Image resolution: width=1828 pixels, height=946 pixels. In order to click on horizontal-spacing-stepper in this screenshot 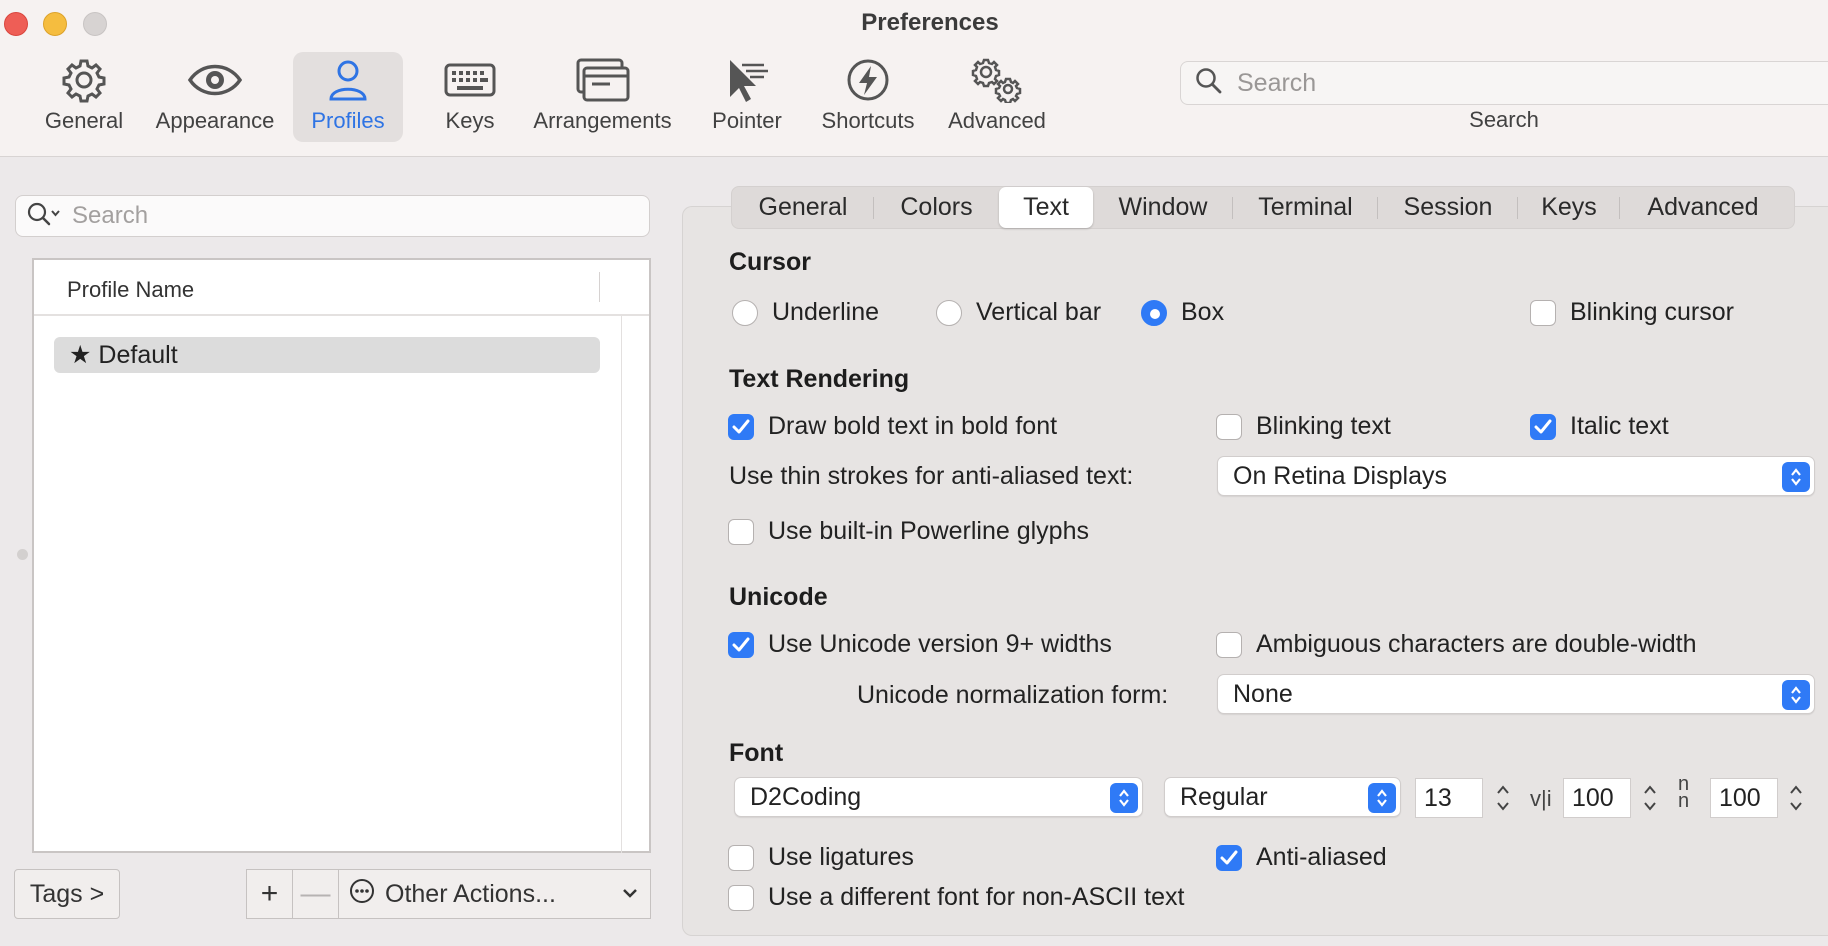, I will do `click(1650, 798)`.